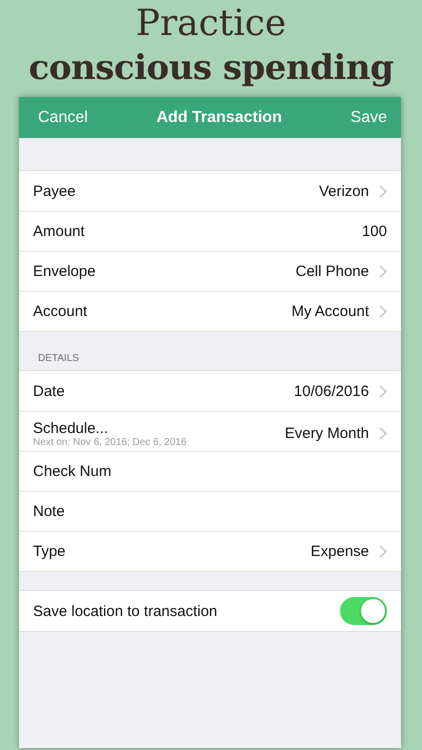 This screenshot has width=422, height=750. Describe the element at coordinates (59, 231) in the screenshot. I see `row-label: Amount` at that location.